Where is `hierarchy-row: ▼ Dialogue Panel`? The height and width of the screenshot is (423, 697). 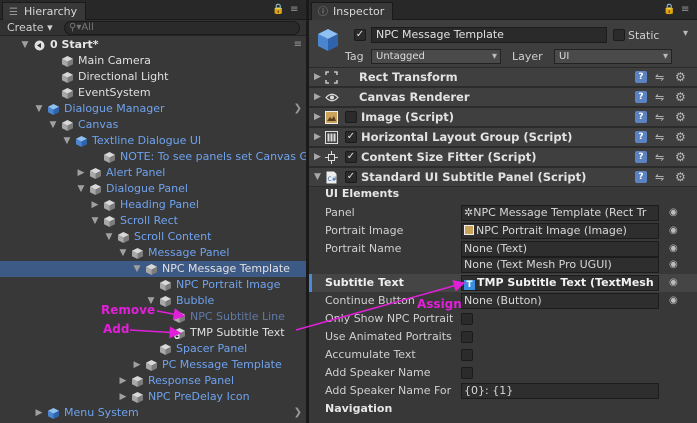 hierarchy-row: ▼ Dialogue Panel is located at coordinates (153, 189).